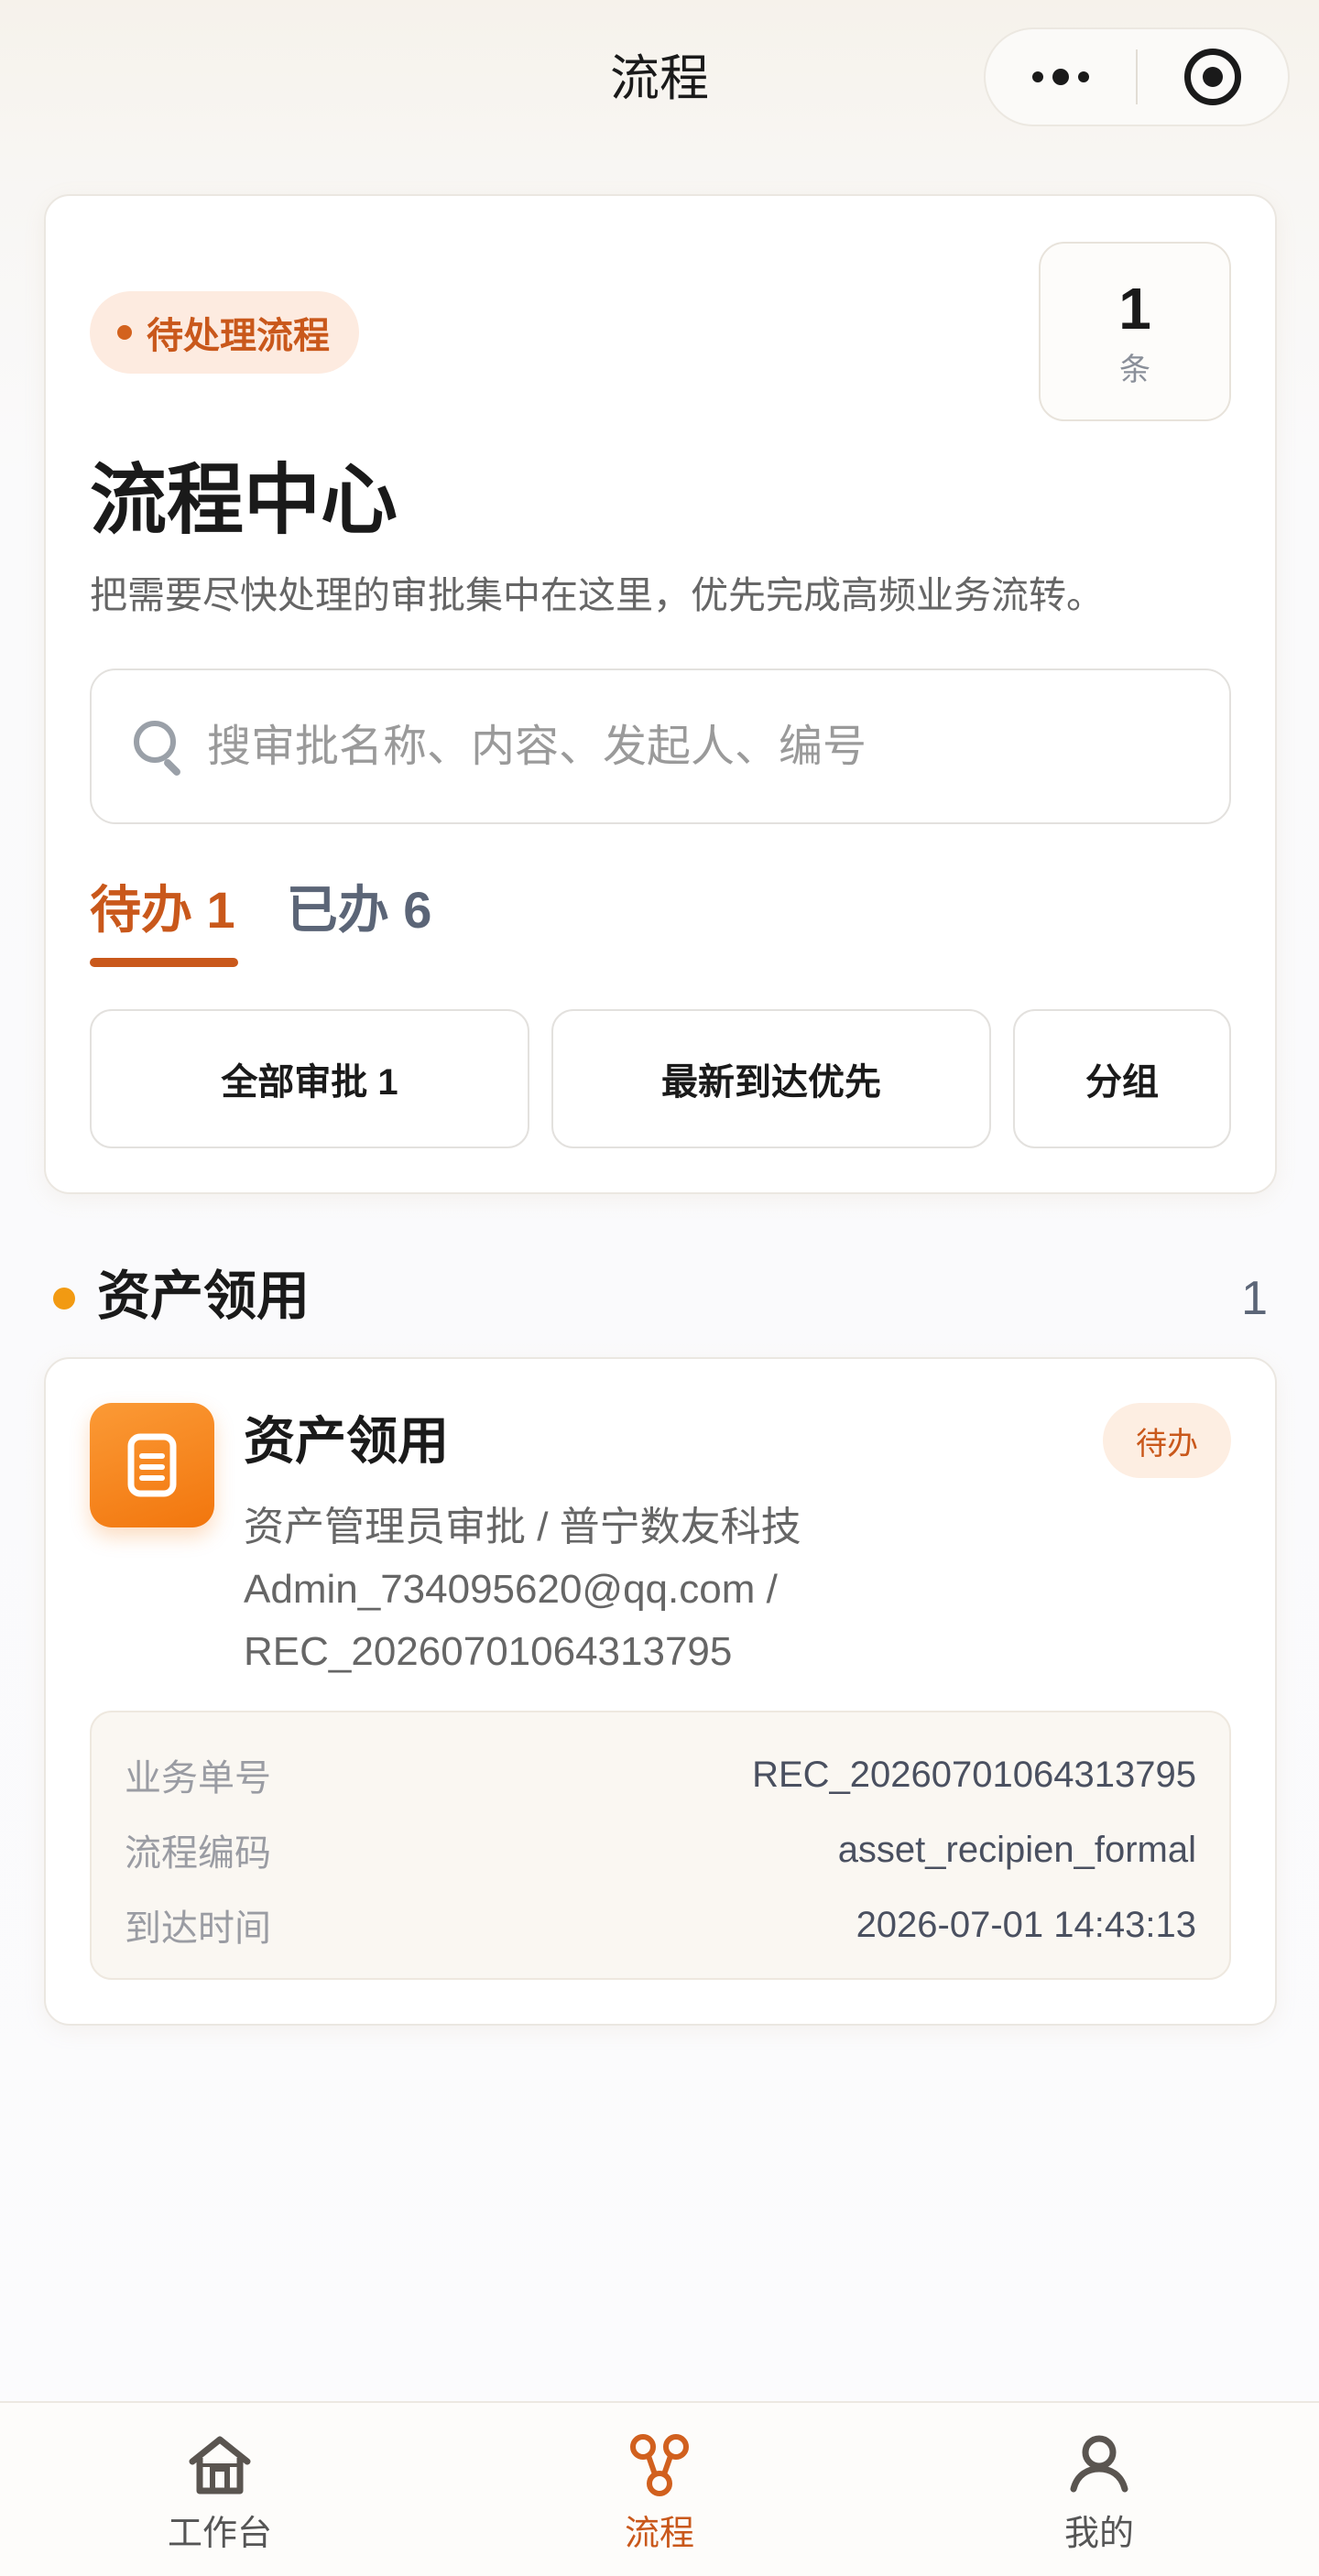  I want to click on home-icon, so click(219, 2465).